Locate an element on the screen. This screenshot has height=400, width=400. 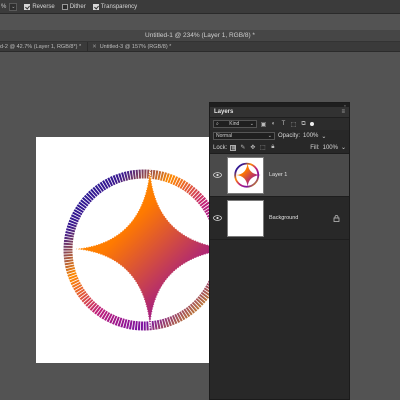
blend-mode-value: Normal is located at coordinates (224, 136).